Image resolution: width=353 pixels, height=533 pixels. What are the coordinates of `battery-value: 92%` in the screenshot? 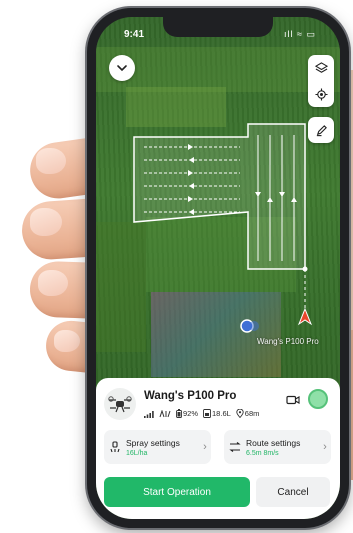 It's located at (191, 413).